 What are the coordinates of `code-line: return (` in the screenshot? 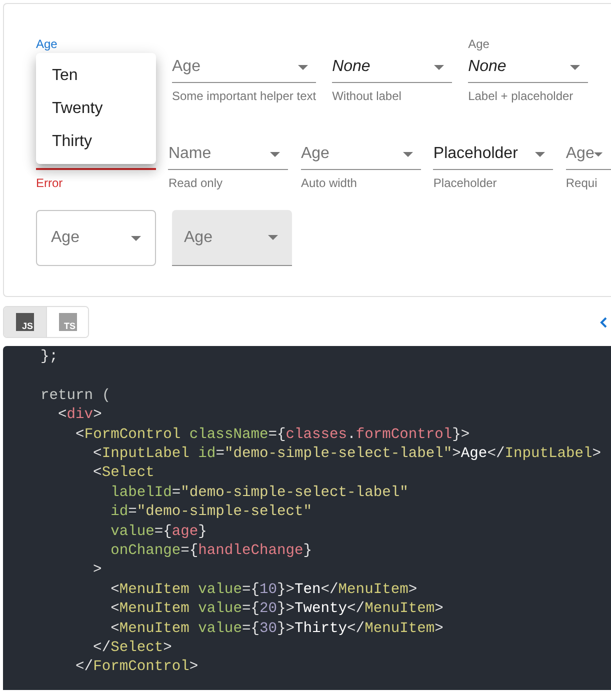 It's located at (75, 396).